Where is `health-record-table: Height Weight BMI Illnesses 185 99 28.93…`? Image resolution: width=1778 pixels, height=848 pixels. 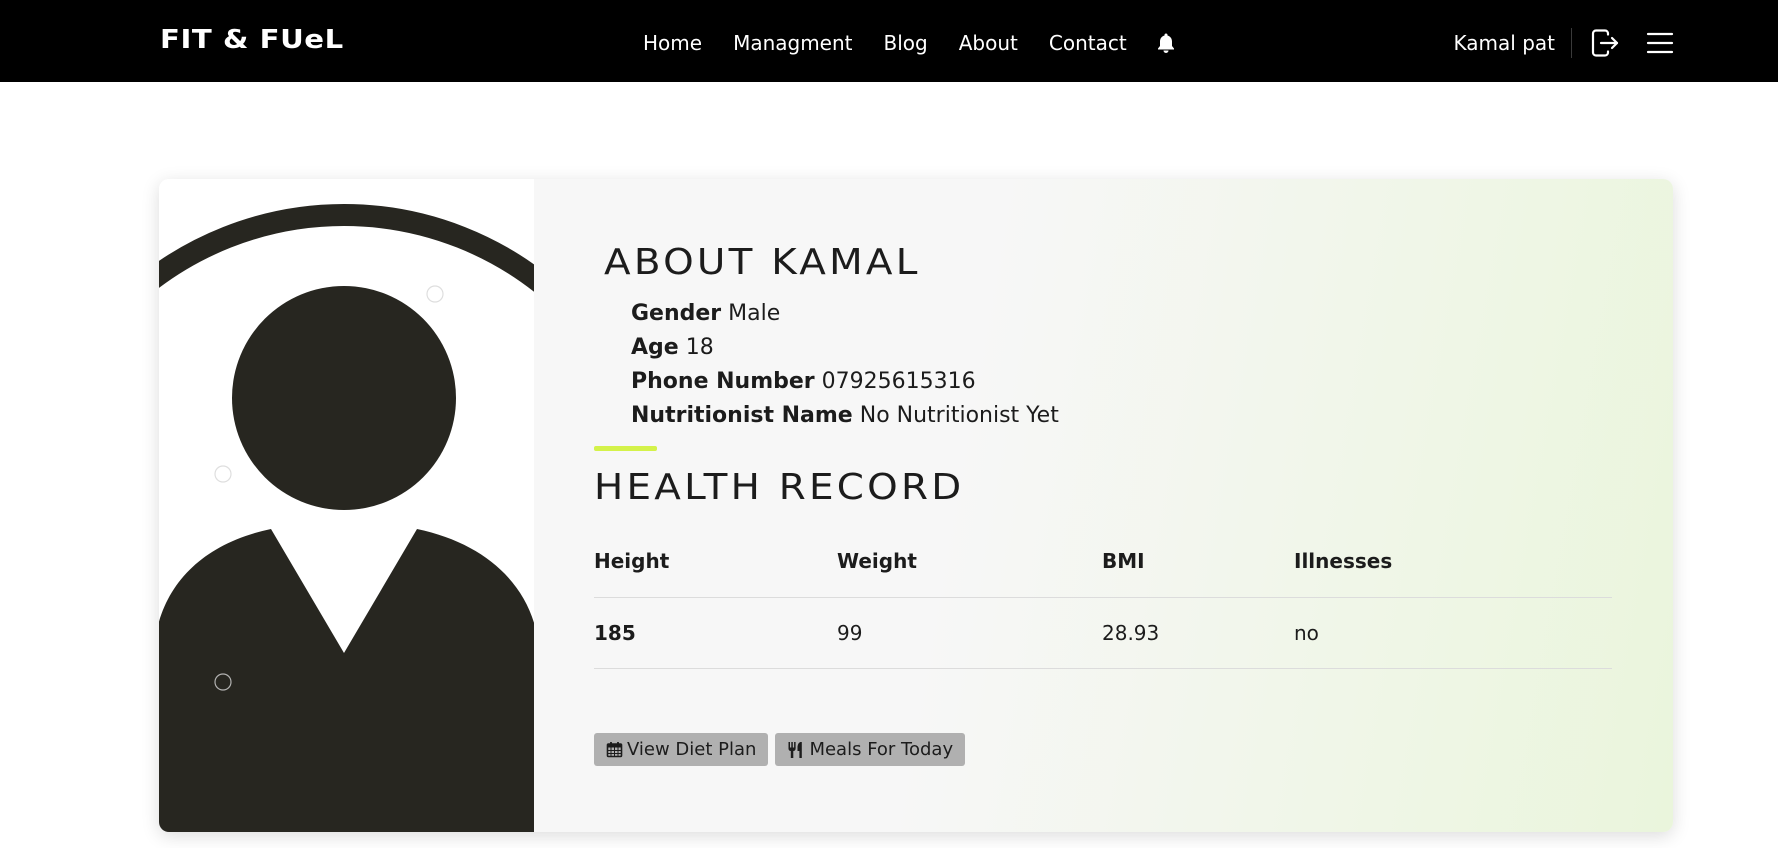 health-record-table: Height Weight BMI Illnesses 185 99 28.93… is located at coordinates (1103, 597).